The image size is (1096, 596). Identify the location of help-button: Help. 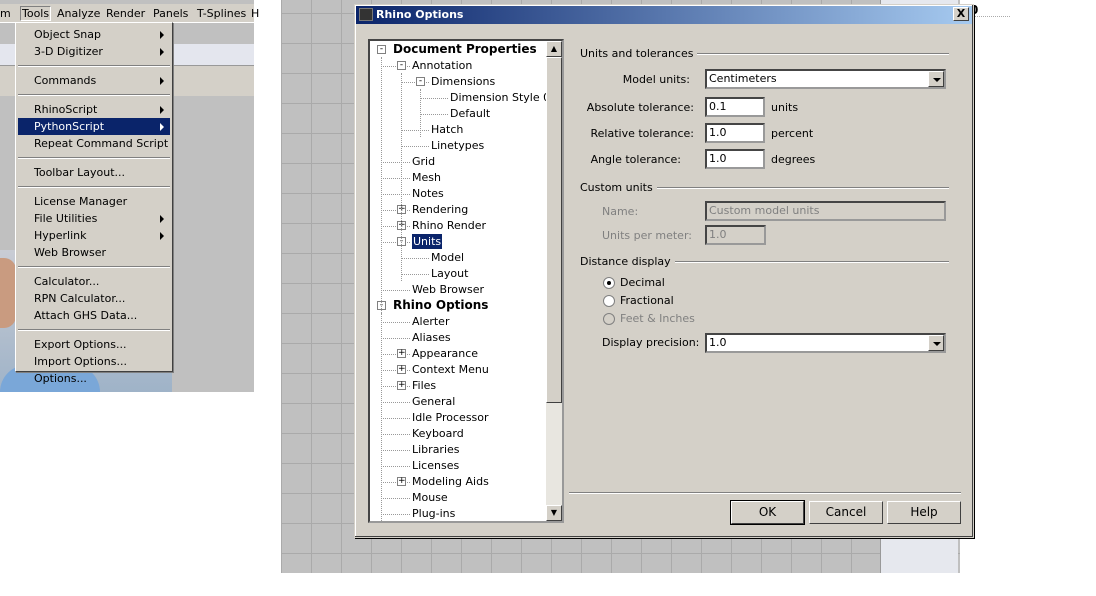
(924, 512).